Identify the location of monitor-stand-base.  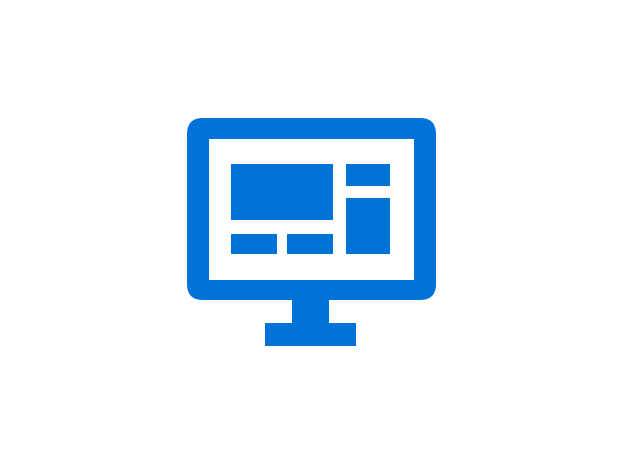
(310, 334).